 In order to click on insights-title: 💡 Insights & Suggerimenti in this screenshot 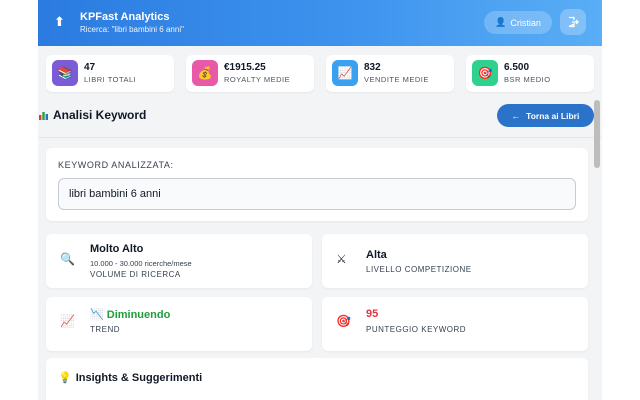, I will do `click(130, 378)`.